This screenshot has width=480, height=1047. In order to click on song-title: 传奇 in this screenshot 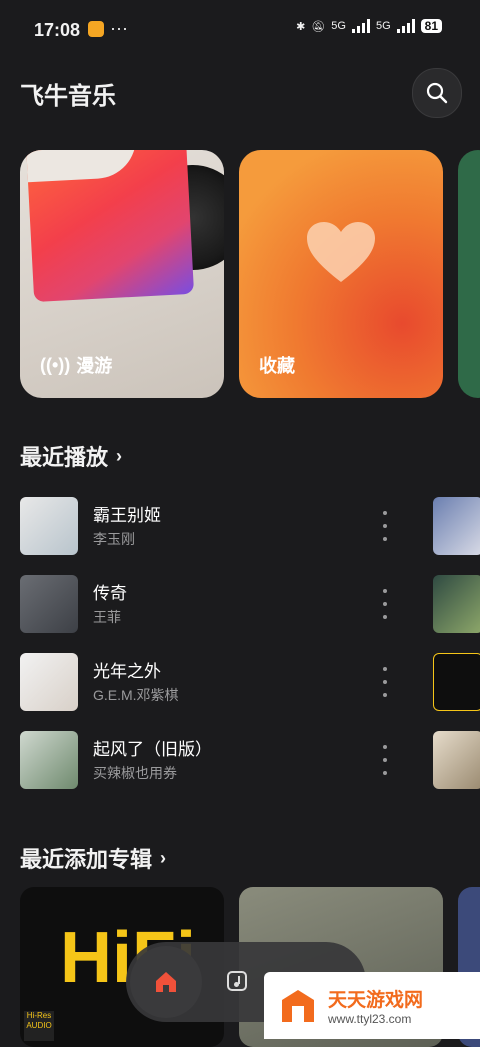, I will do `click(110, 593)`.